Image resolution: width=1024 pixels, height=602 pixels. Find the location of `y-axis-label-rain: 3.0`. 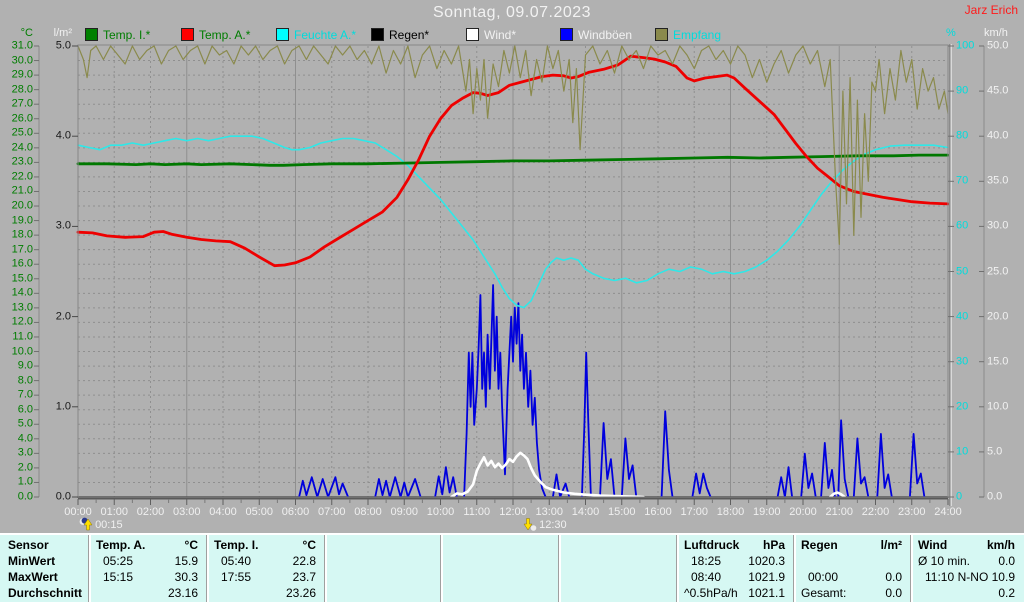

y-axis-label-rain: 3.0 is located at coordinates (63, 225).